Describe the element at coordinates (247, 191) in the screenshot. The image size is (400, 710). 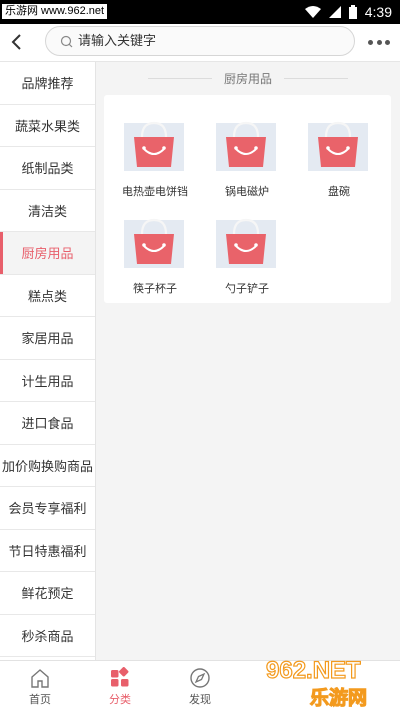
I see `product-name: 锅电磁炉` at that location.